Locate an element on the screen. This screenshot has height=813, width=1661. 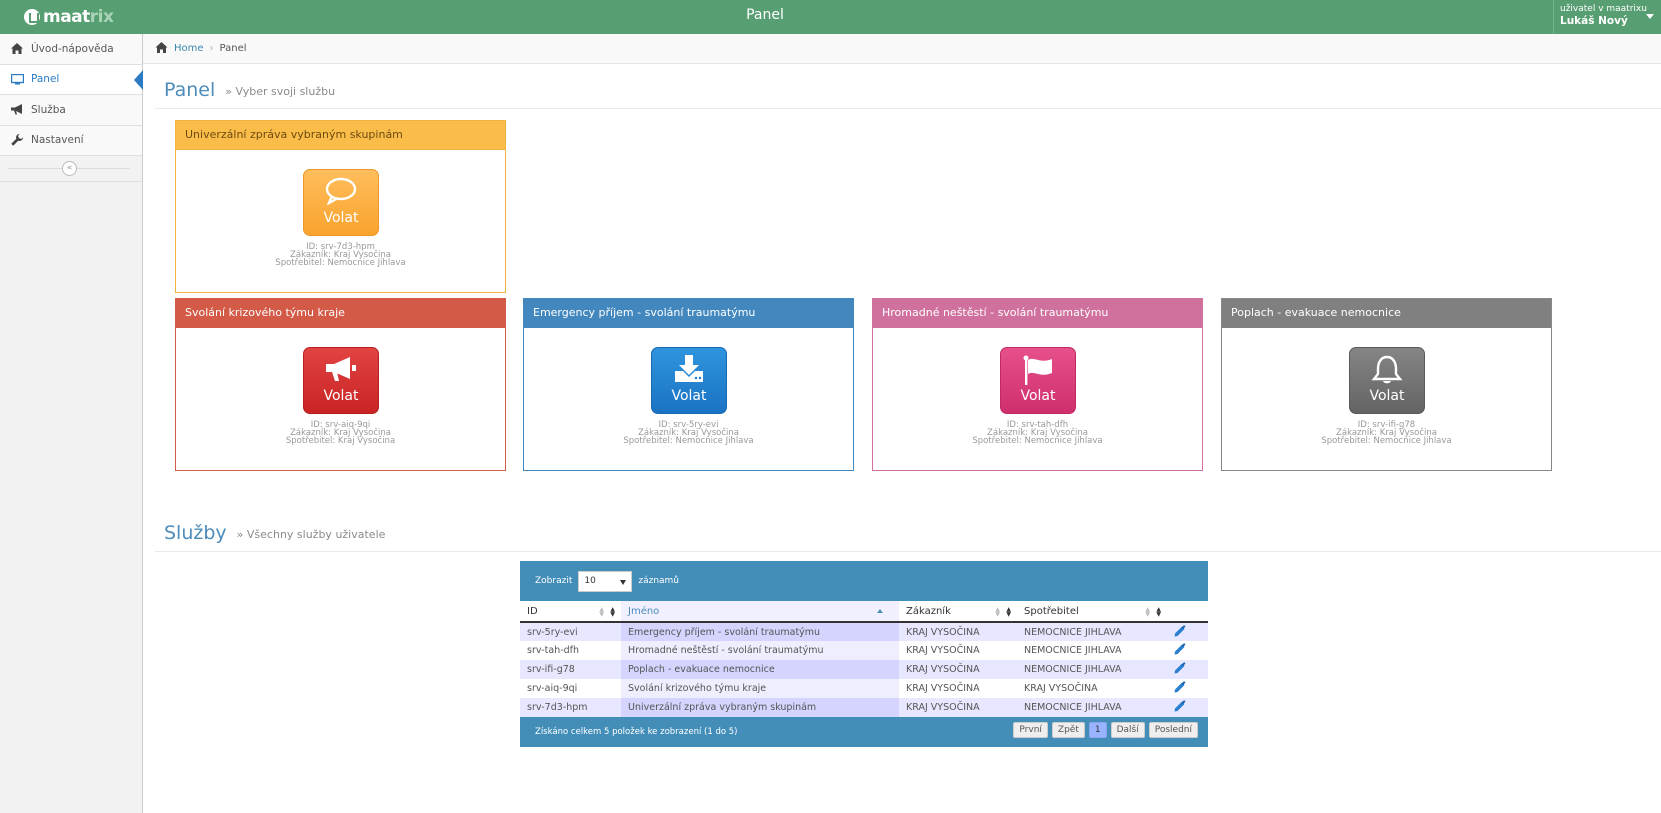
pager-prev-button: Zpět is located at coordinates (1068, 730).